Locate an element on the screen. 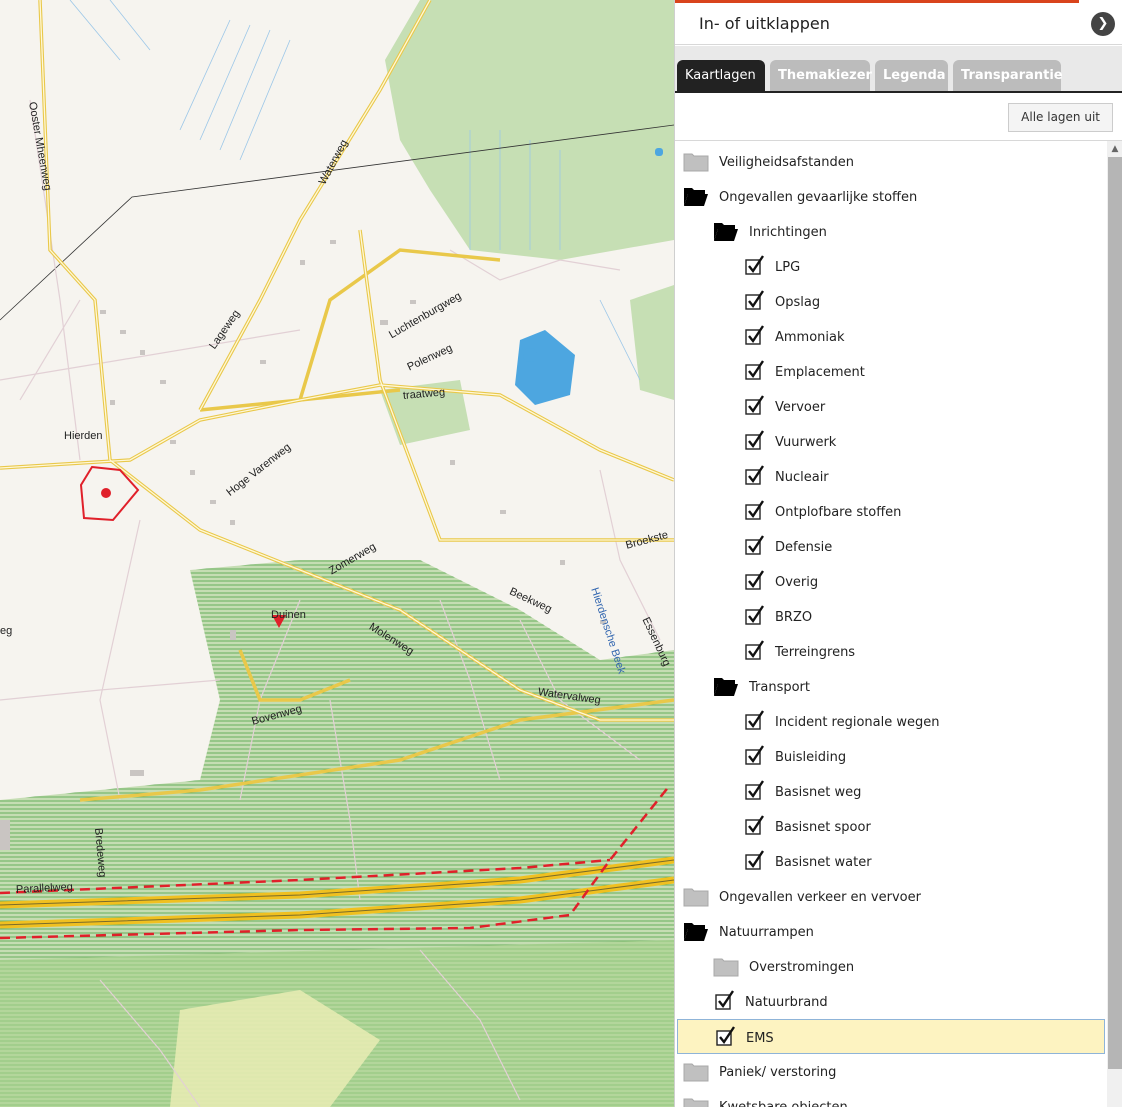  layer-item-defensie: Defensie is located at coordinates (891, 546).